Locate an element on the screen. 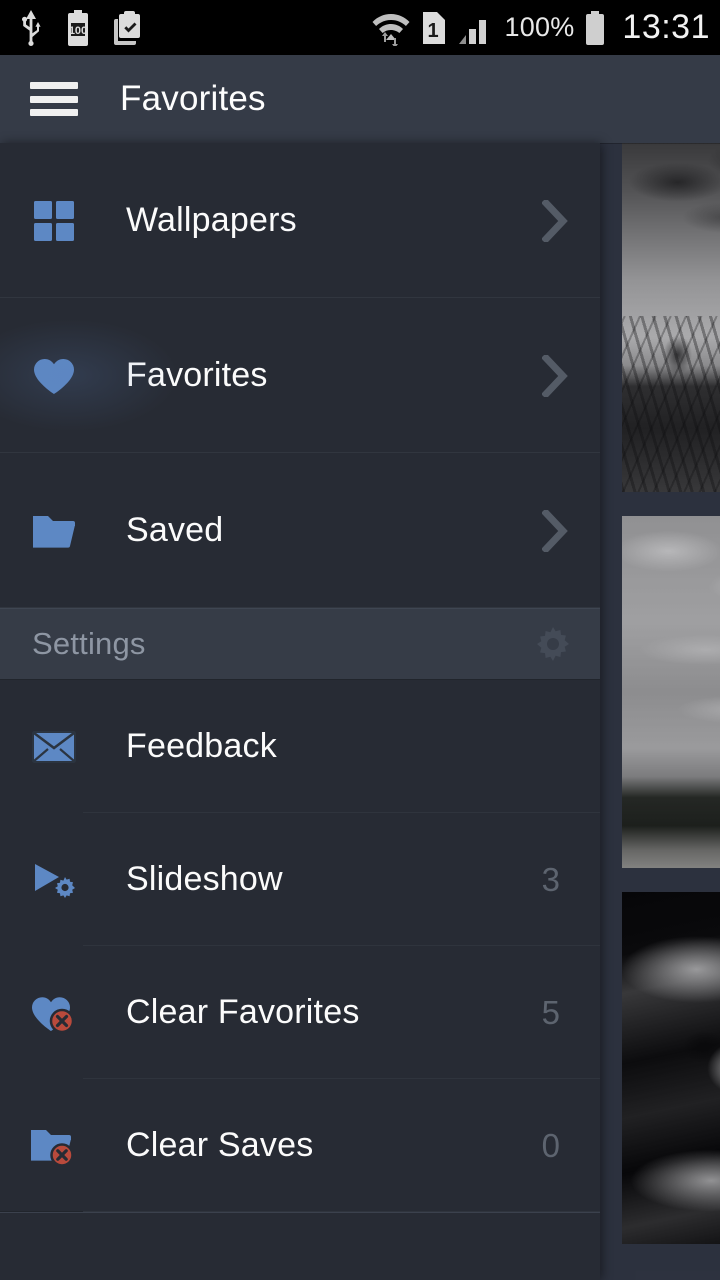 The image size is (720, 1280). drawer-item-saved: Saved is located at coordinates (300, 530).